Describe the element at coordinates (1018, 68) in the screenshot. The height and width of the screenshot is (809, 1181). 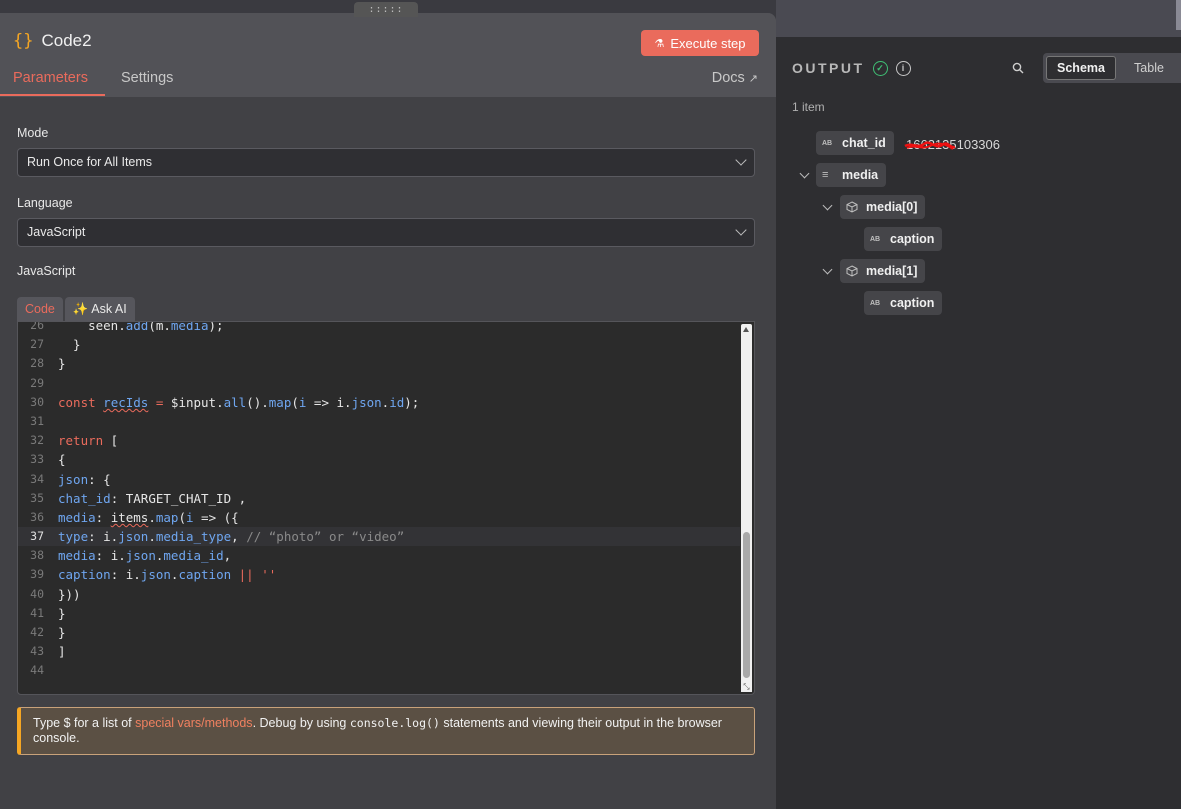
I see `search-icon` at that location.